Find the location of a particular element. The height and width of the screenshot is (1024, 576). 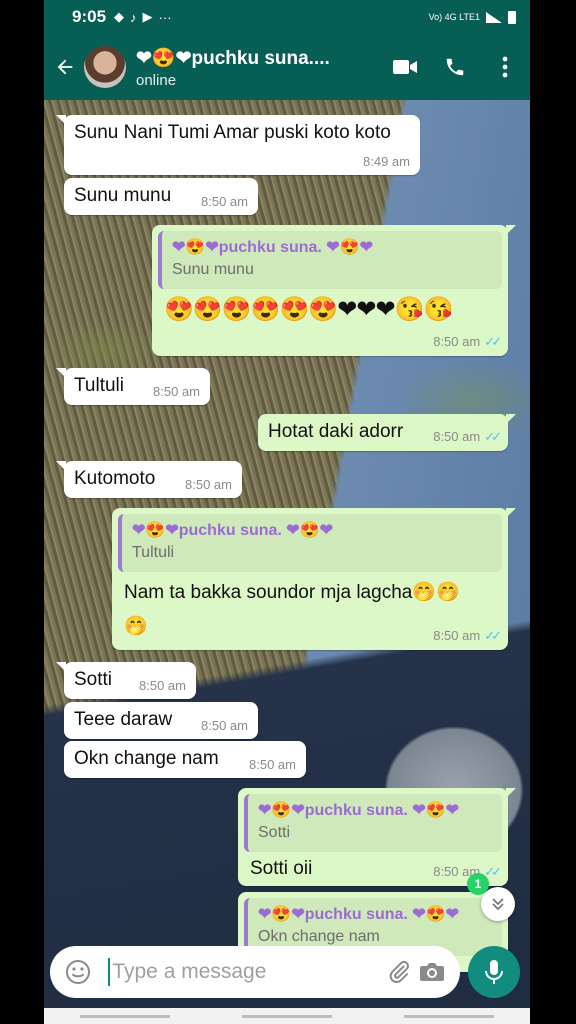

video-call-icon is located at coordinates (405, 67).